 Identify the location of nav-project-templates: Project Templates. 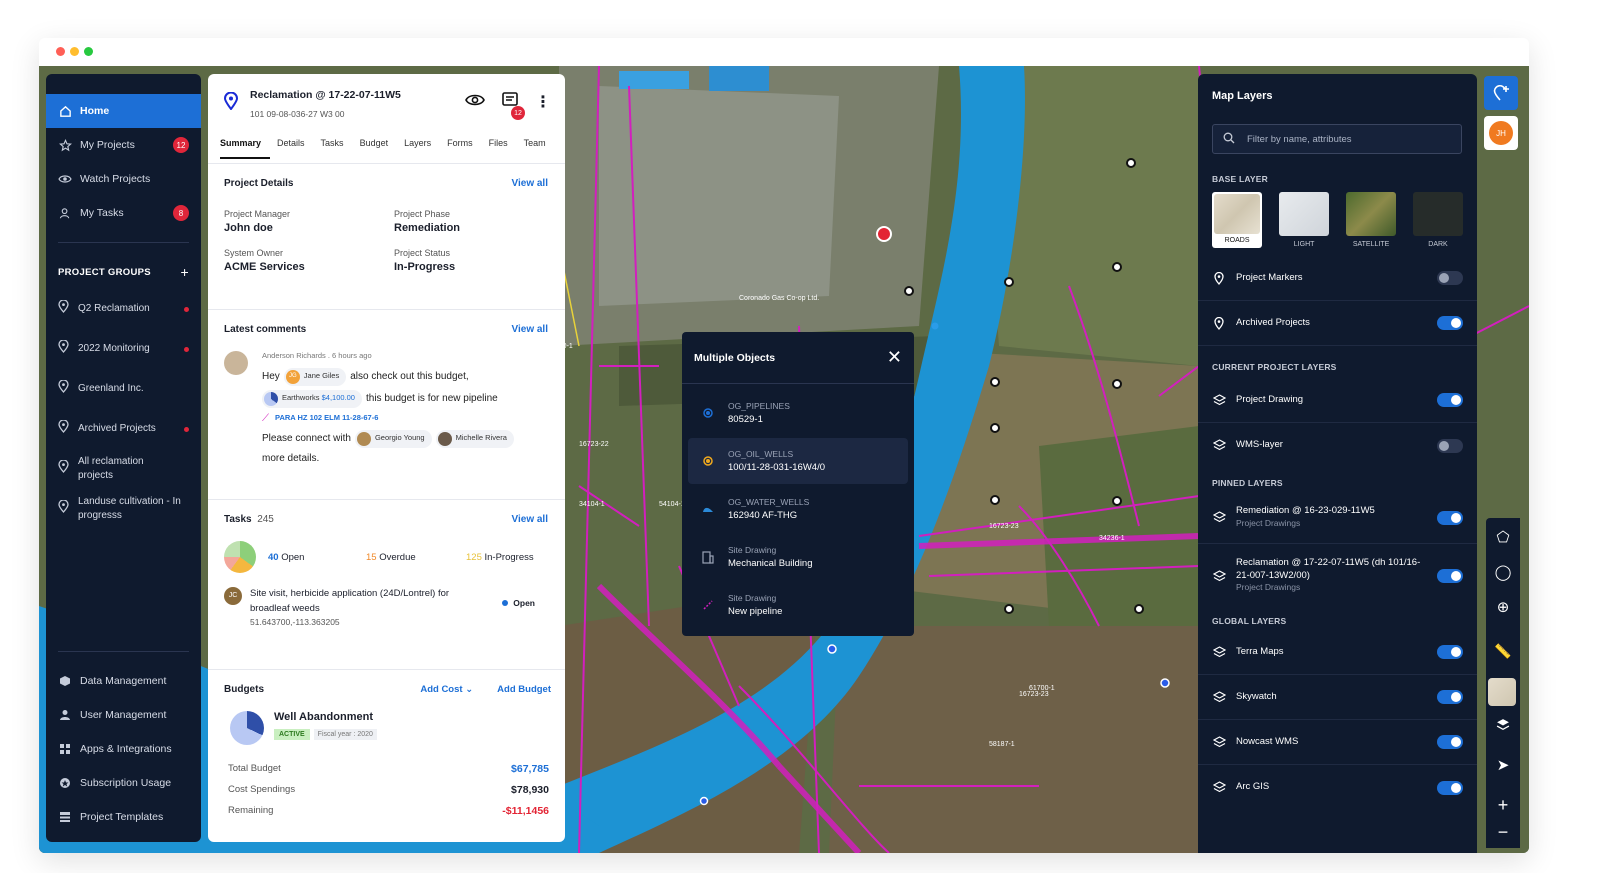
(123, 817).